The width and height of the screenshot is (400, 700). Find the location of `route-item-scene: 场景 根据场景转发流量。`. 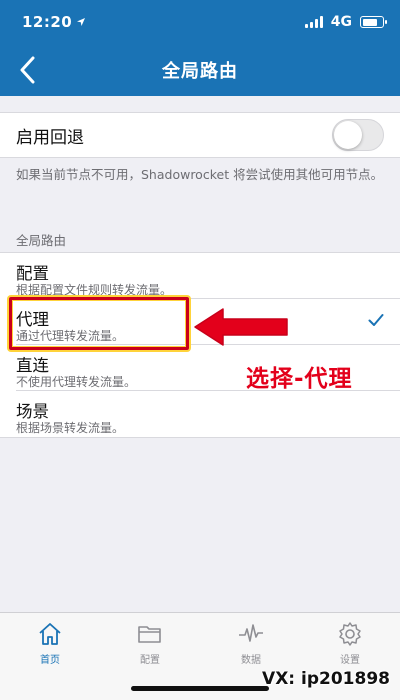

route-item-scene: 场景 根据场景转发流量。 is located at coordinates (200, 414).